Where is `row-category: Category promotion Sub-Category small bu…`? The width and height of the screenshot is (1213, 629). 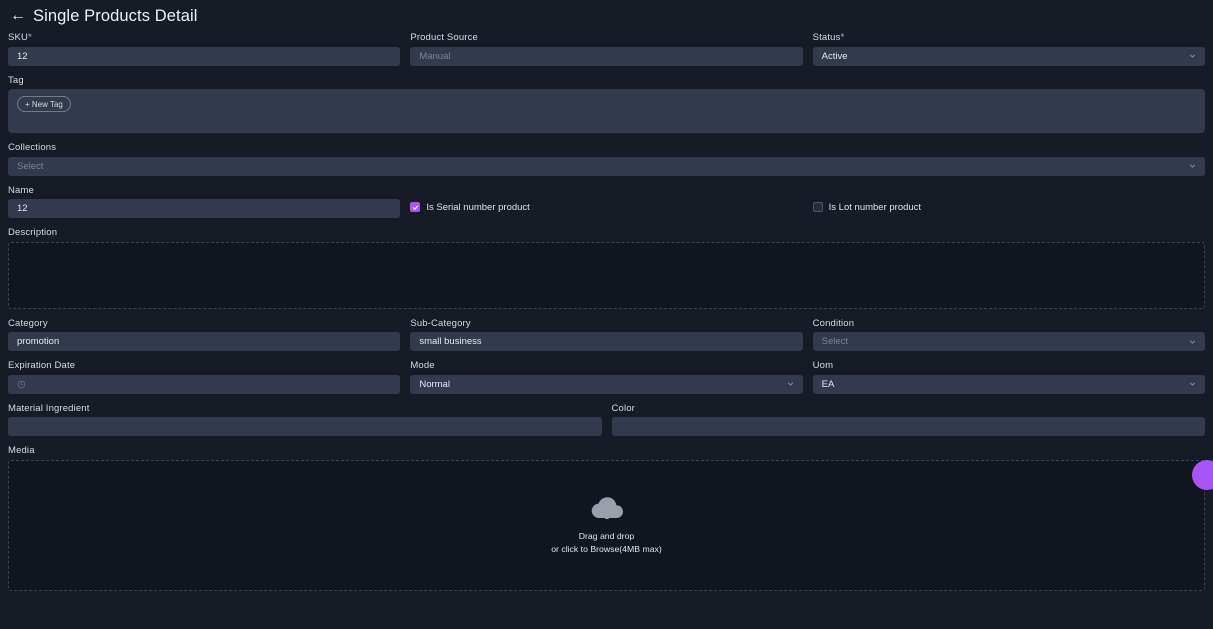
row-category: Category promotion Sub-Category small bu… is located at coordinates (606, 334).